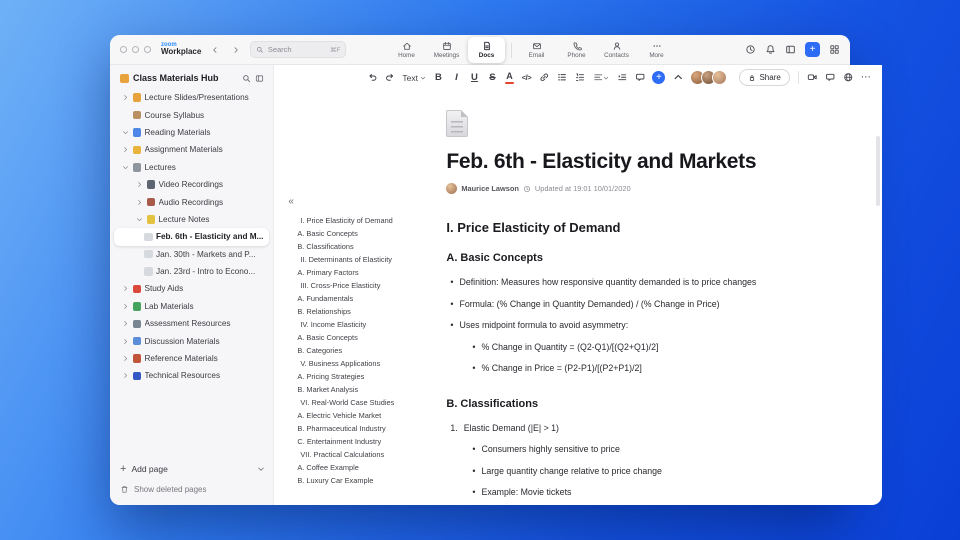  Describe the element at coordinates (635, 258) in the screenshot. I see `subsection-heading: A. Basic Concepts` at that location.